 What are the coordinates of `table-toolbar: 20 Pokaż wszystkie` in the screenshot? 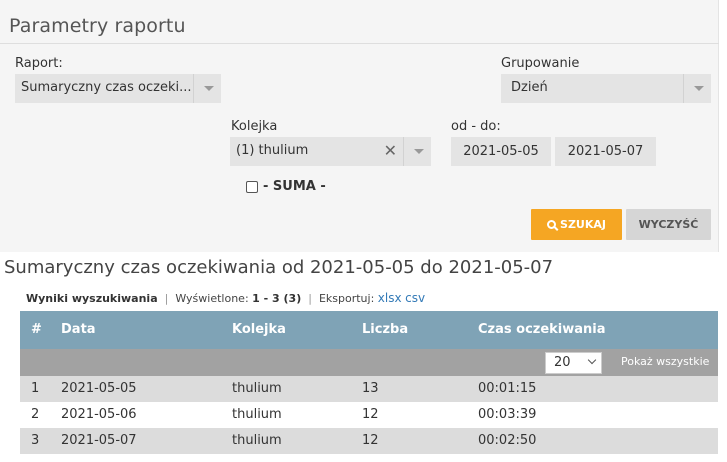 It's located at (369, 362).